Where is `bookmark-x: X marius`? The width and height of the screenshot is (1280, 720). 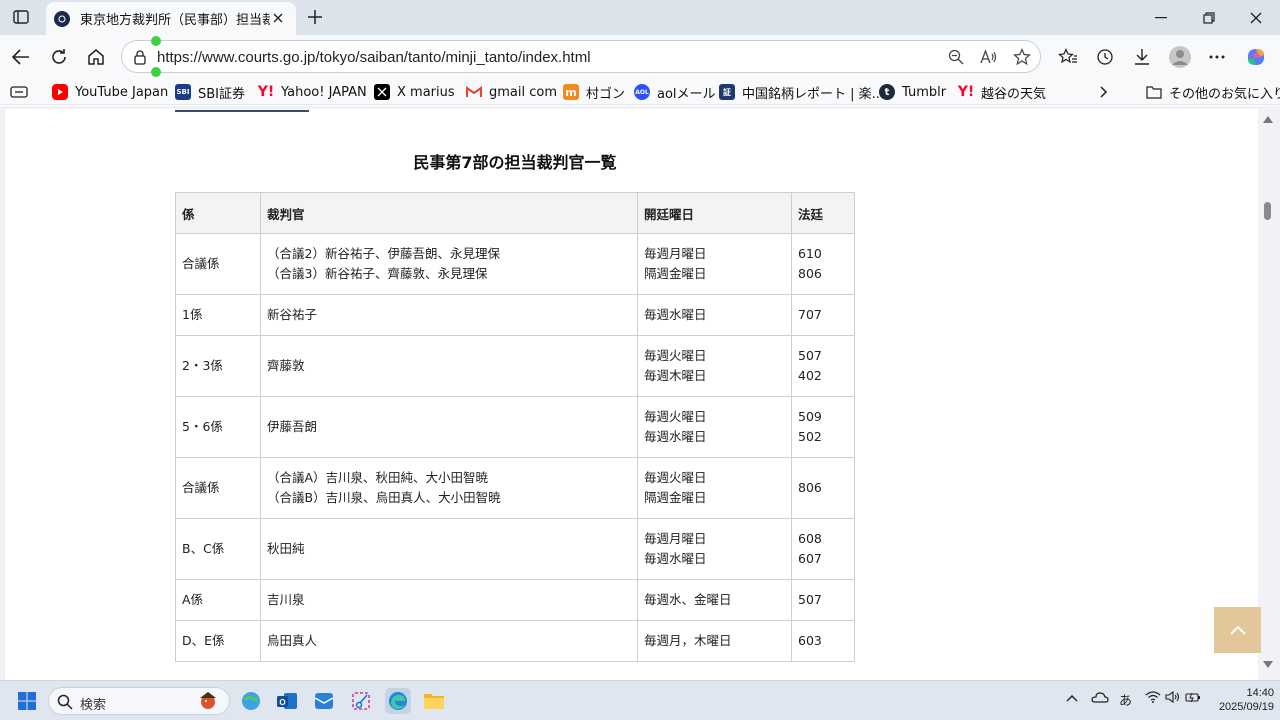
bookmark-x: X marius is located at coordinates (414, 92).